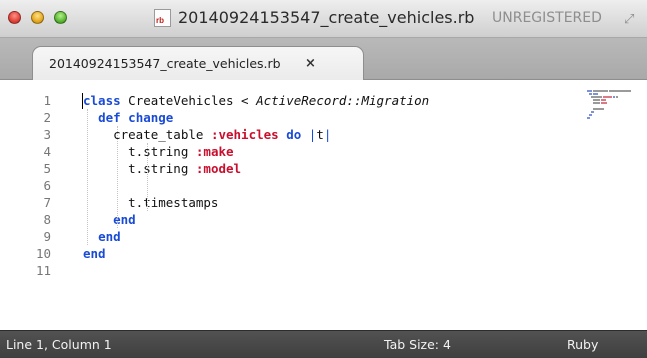 Image resolution: width=647 pixels, height=358 pixels. What do you see at coordinates (417, 345) in the screenshot?
I see `tab-size-selector: Tab Size: 4` at bounding box center [417, 345].